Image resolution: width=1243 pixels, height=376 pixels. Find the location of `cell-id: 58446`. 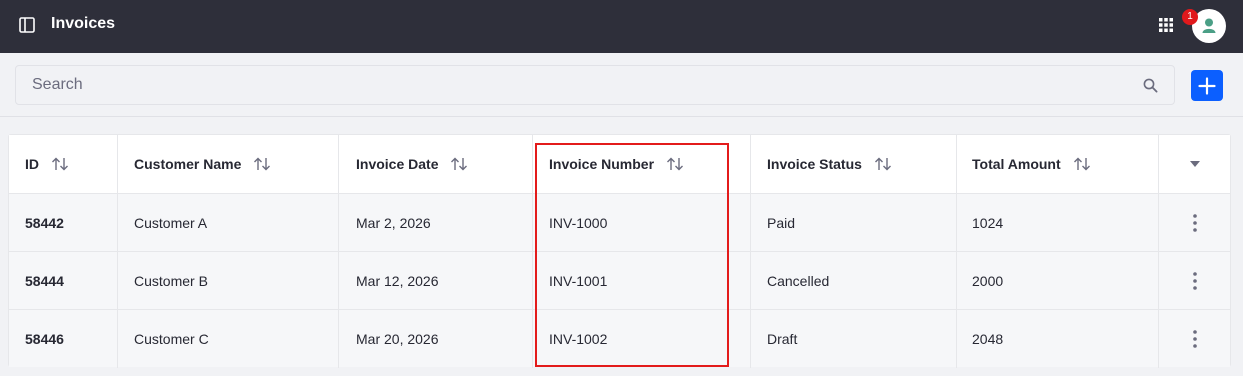

cell-id: 58446 is located at coordinates (63, 339).